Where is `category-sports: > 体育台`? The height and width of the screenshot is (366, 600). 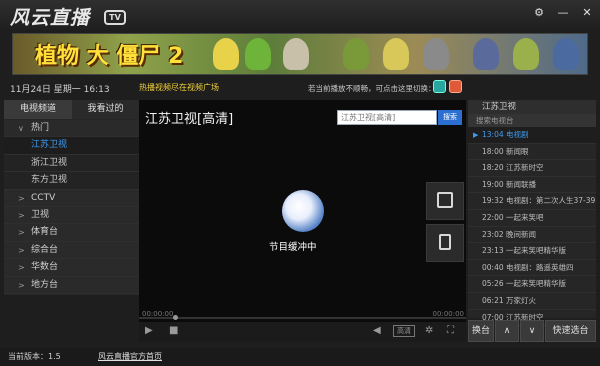
category-sports: > 体育台 is located at coordinates (71, 233).